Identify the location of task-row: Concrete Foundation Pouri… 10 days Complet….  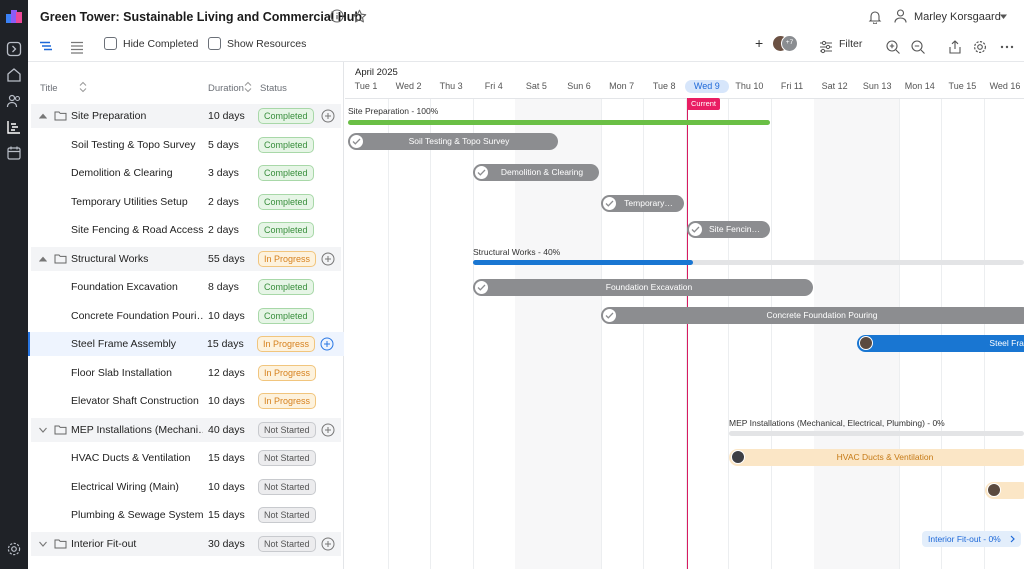
(186, 316).